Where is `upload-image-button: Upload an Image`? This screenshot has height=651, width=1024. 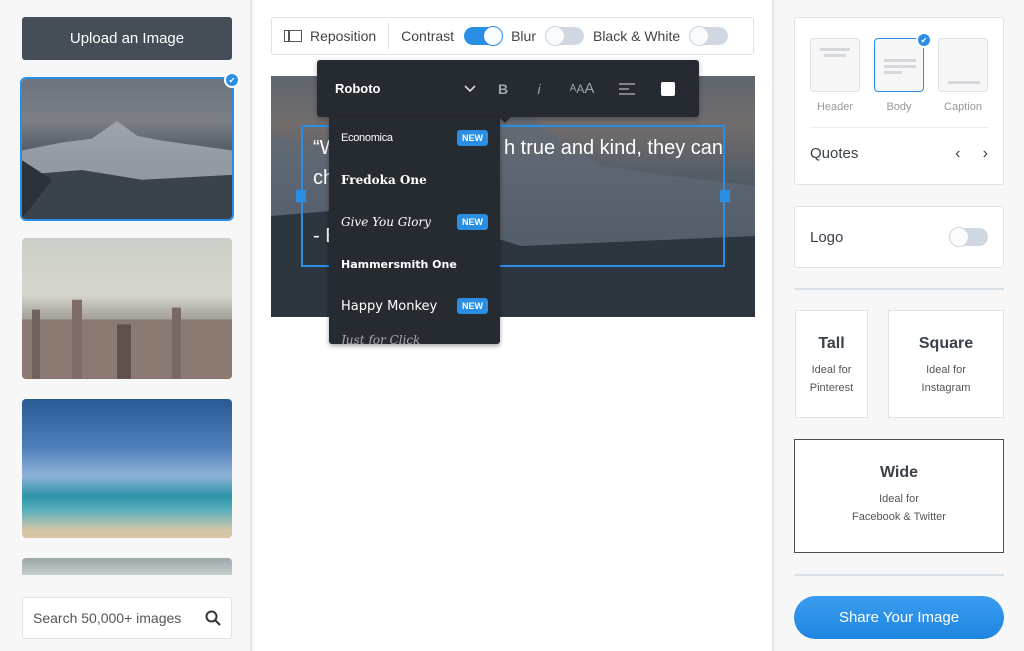
upload-image-button: Upload an Image is located at coordinates (127, 38).